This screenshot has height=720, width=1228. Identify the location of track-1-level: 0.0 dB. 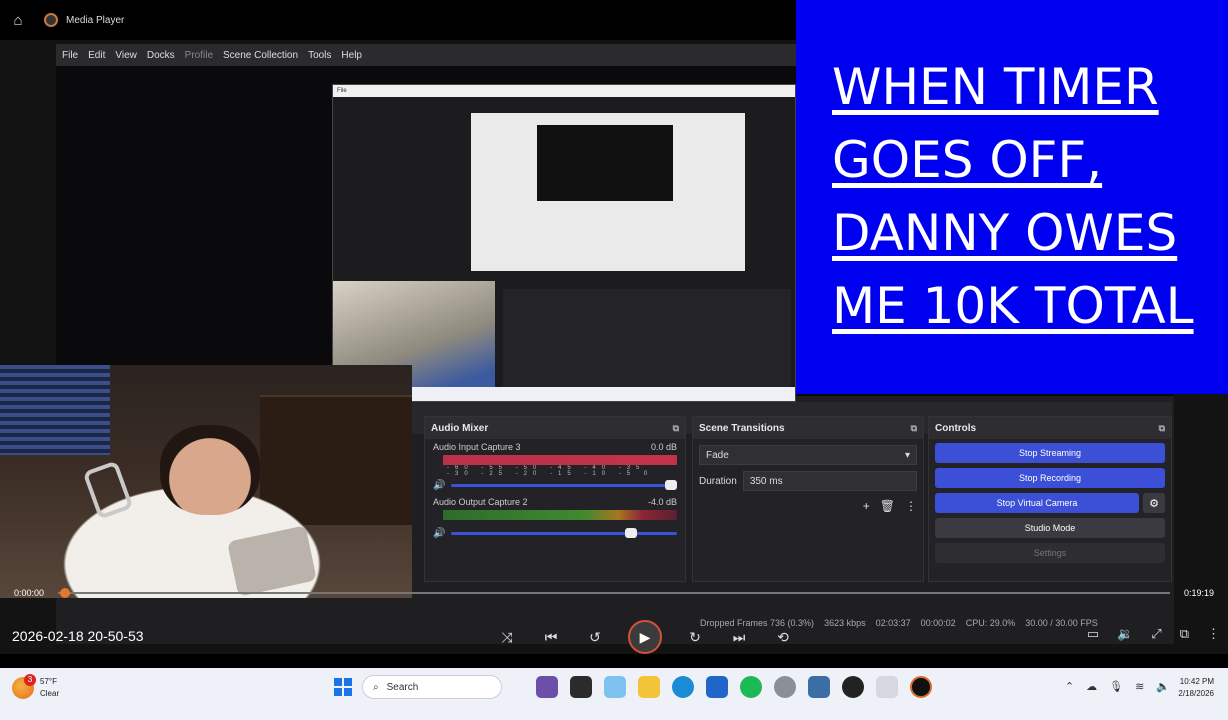
(663, 447).